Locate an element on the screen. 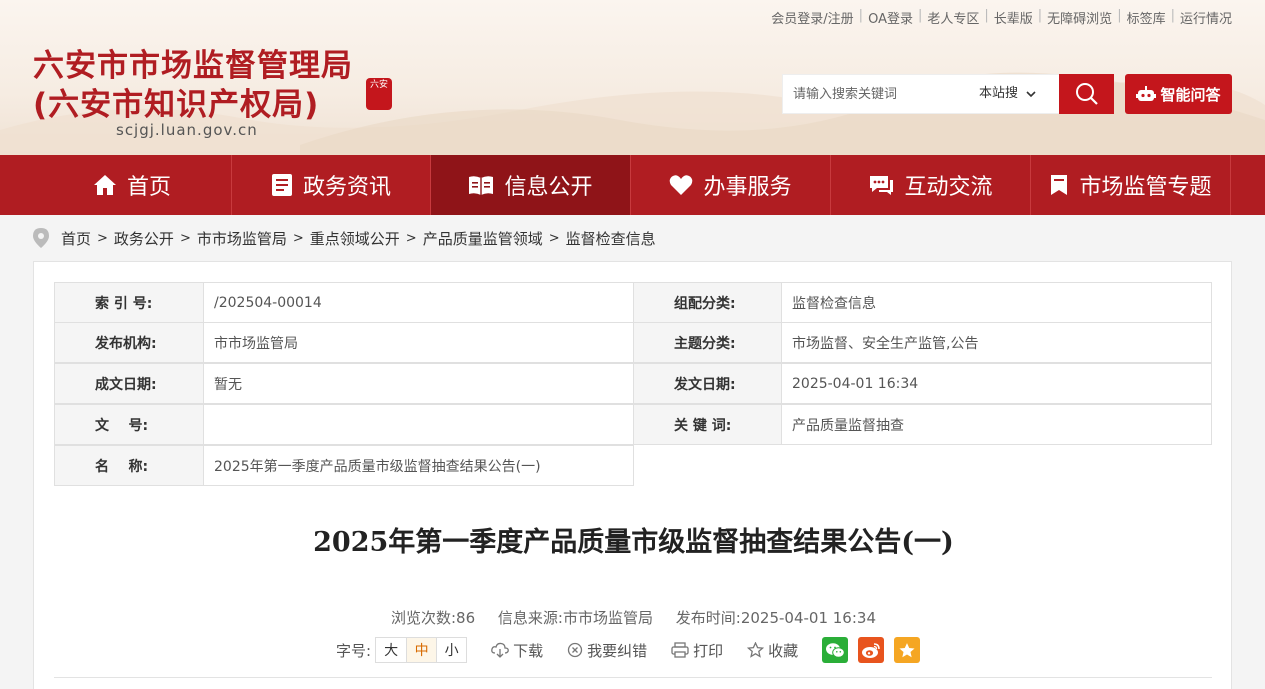 This screenshot has width=1265, height=689. wechat-icon is located at coordinates (835, 650).